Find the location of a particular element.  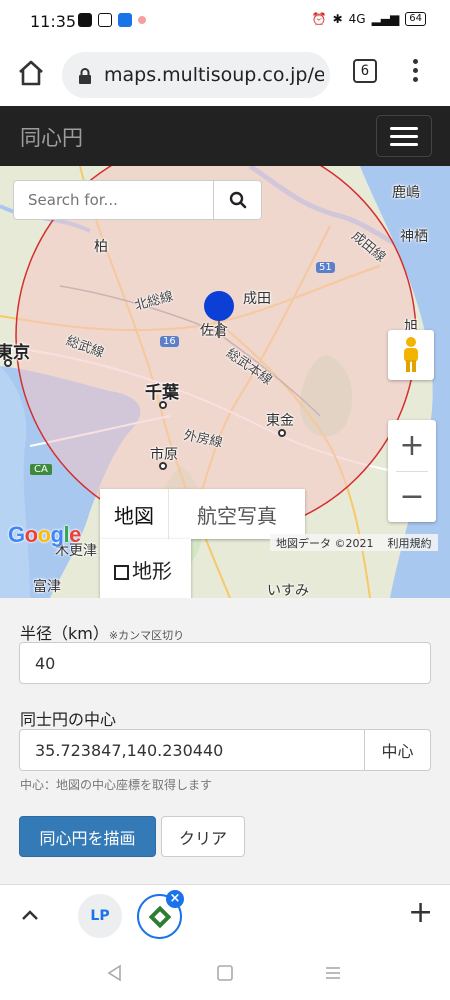

map-search-button is located at coordinates (237, 200).